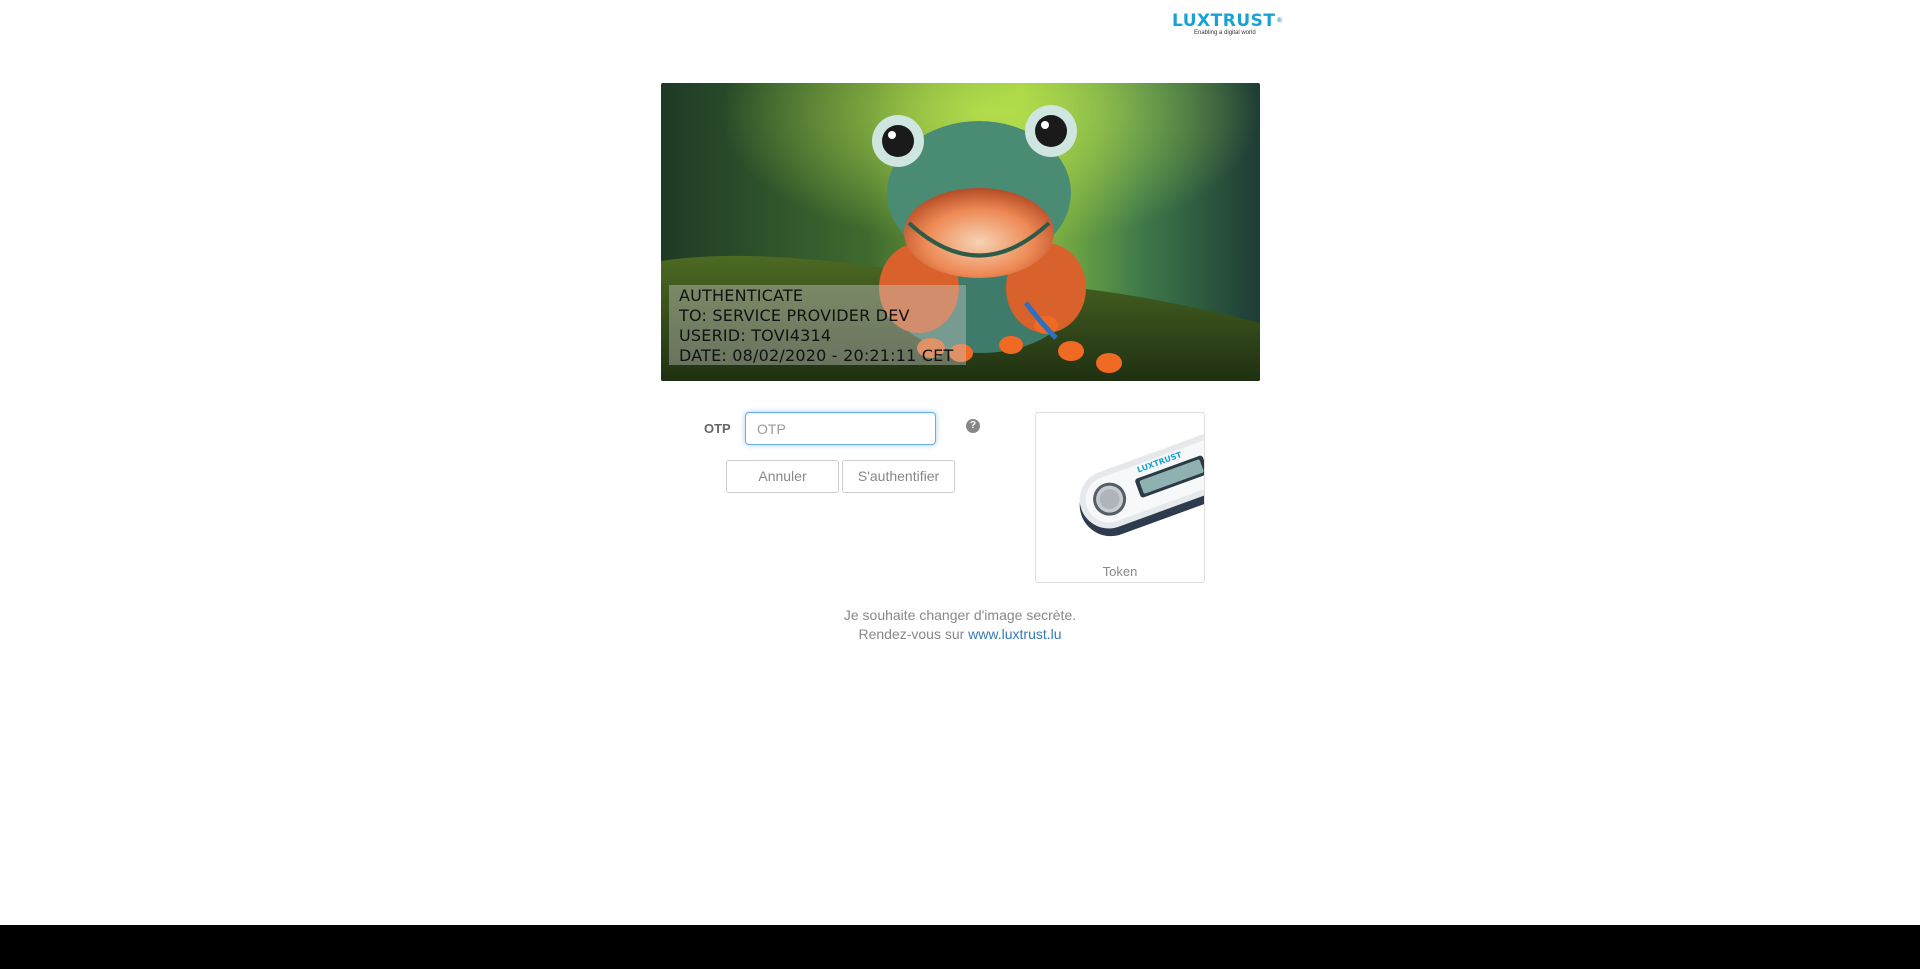 Image resolution: width=1920 pixels, height=969 pixels. Describe the element at coordinates (717, 428) in the screenshot. I see `otp-label: OTP` at that location.